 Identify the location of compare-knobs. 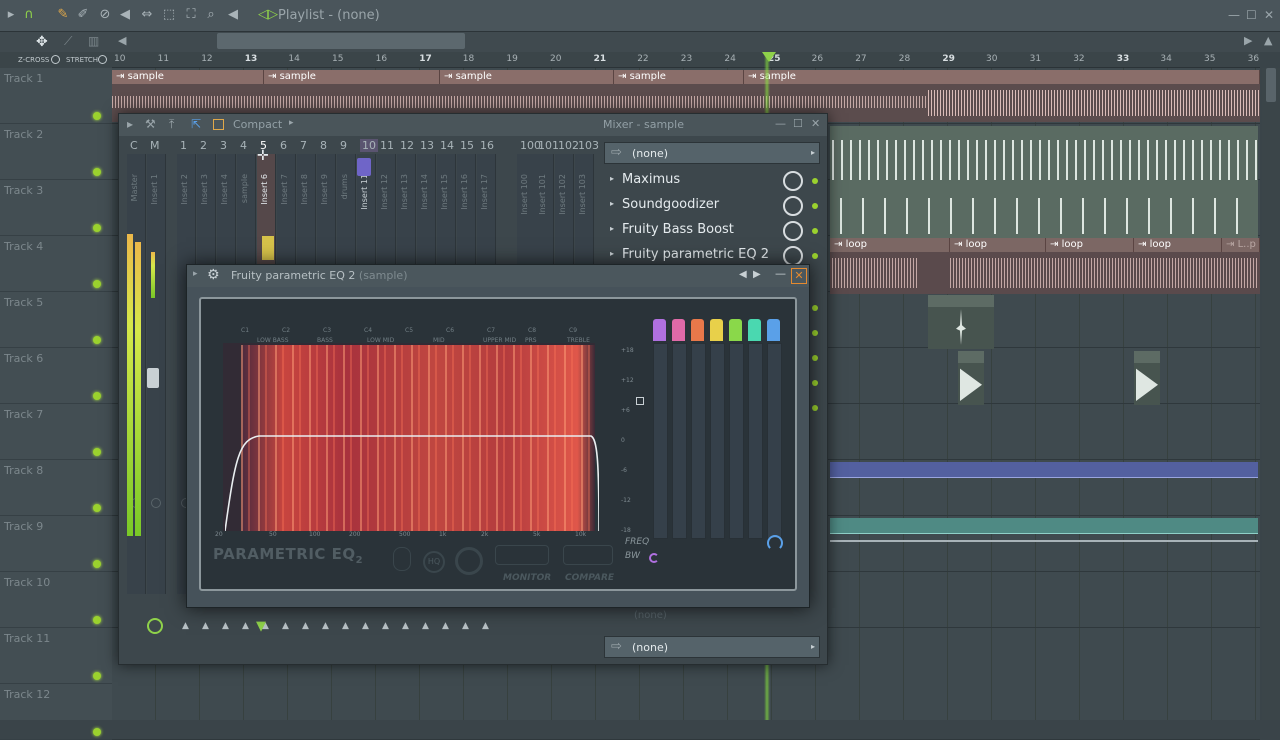
(588, 555).